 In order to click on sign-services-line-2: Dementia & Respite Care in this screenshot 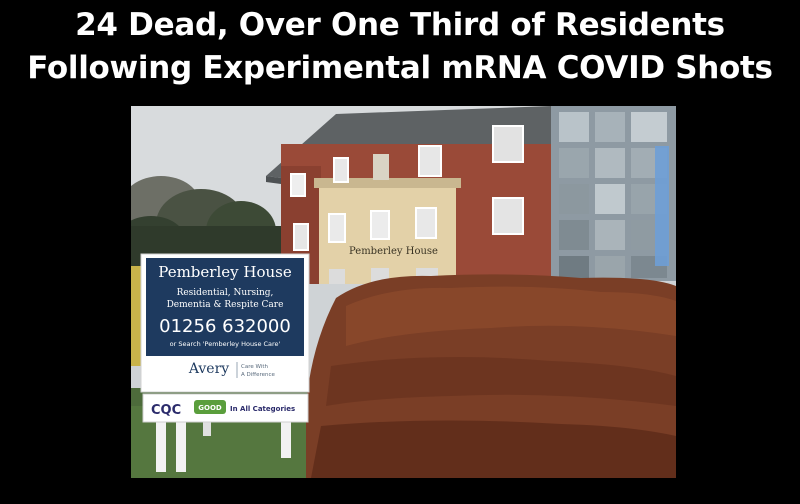, I will do `click(225, 305)`.